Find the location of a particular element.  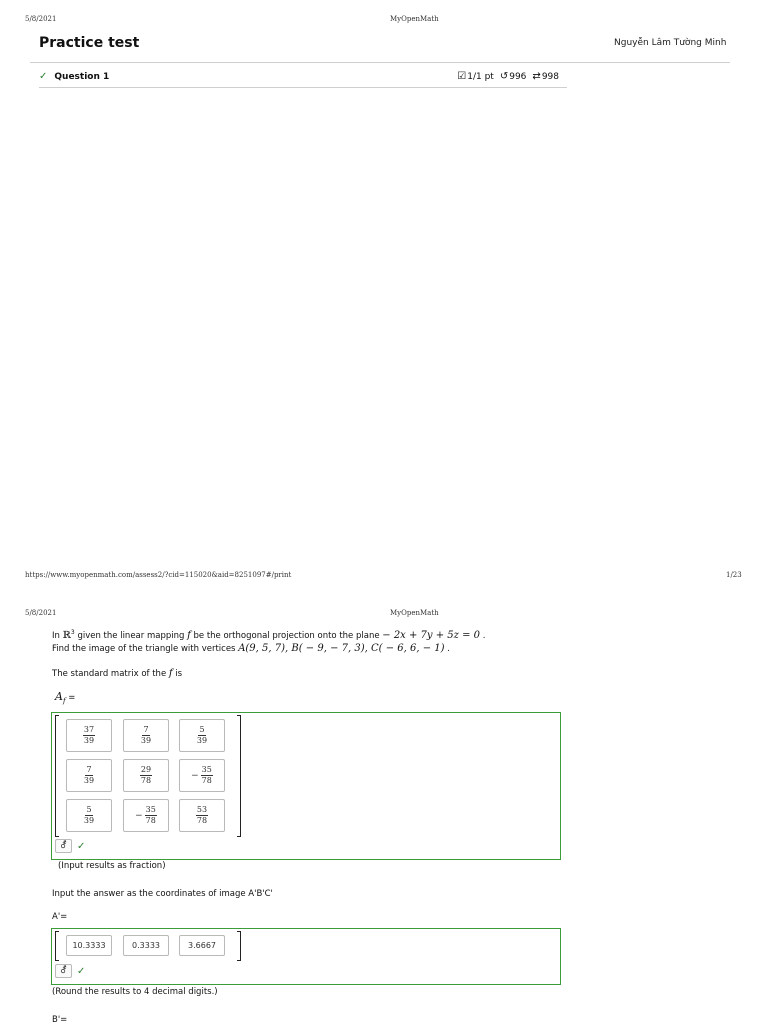

retry-group: ↺996 is located at coordinates (513, 76).